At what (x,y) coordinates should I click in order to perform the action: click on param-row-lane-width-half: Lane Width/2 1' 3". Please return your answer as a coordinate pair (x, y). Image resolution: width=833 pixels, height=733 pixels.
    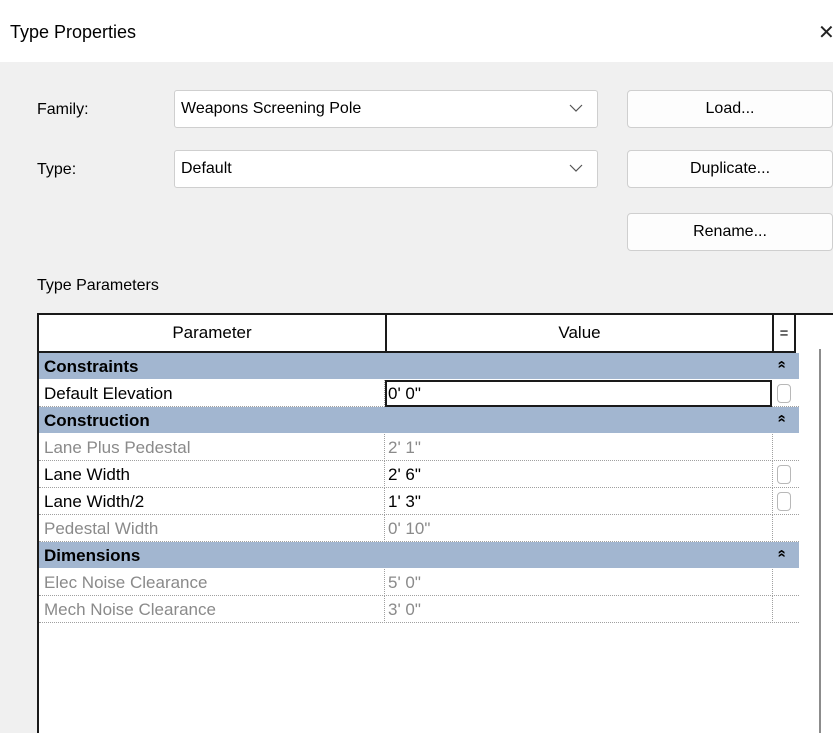
    Looking at the image, I should click on (419, 501).